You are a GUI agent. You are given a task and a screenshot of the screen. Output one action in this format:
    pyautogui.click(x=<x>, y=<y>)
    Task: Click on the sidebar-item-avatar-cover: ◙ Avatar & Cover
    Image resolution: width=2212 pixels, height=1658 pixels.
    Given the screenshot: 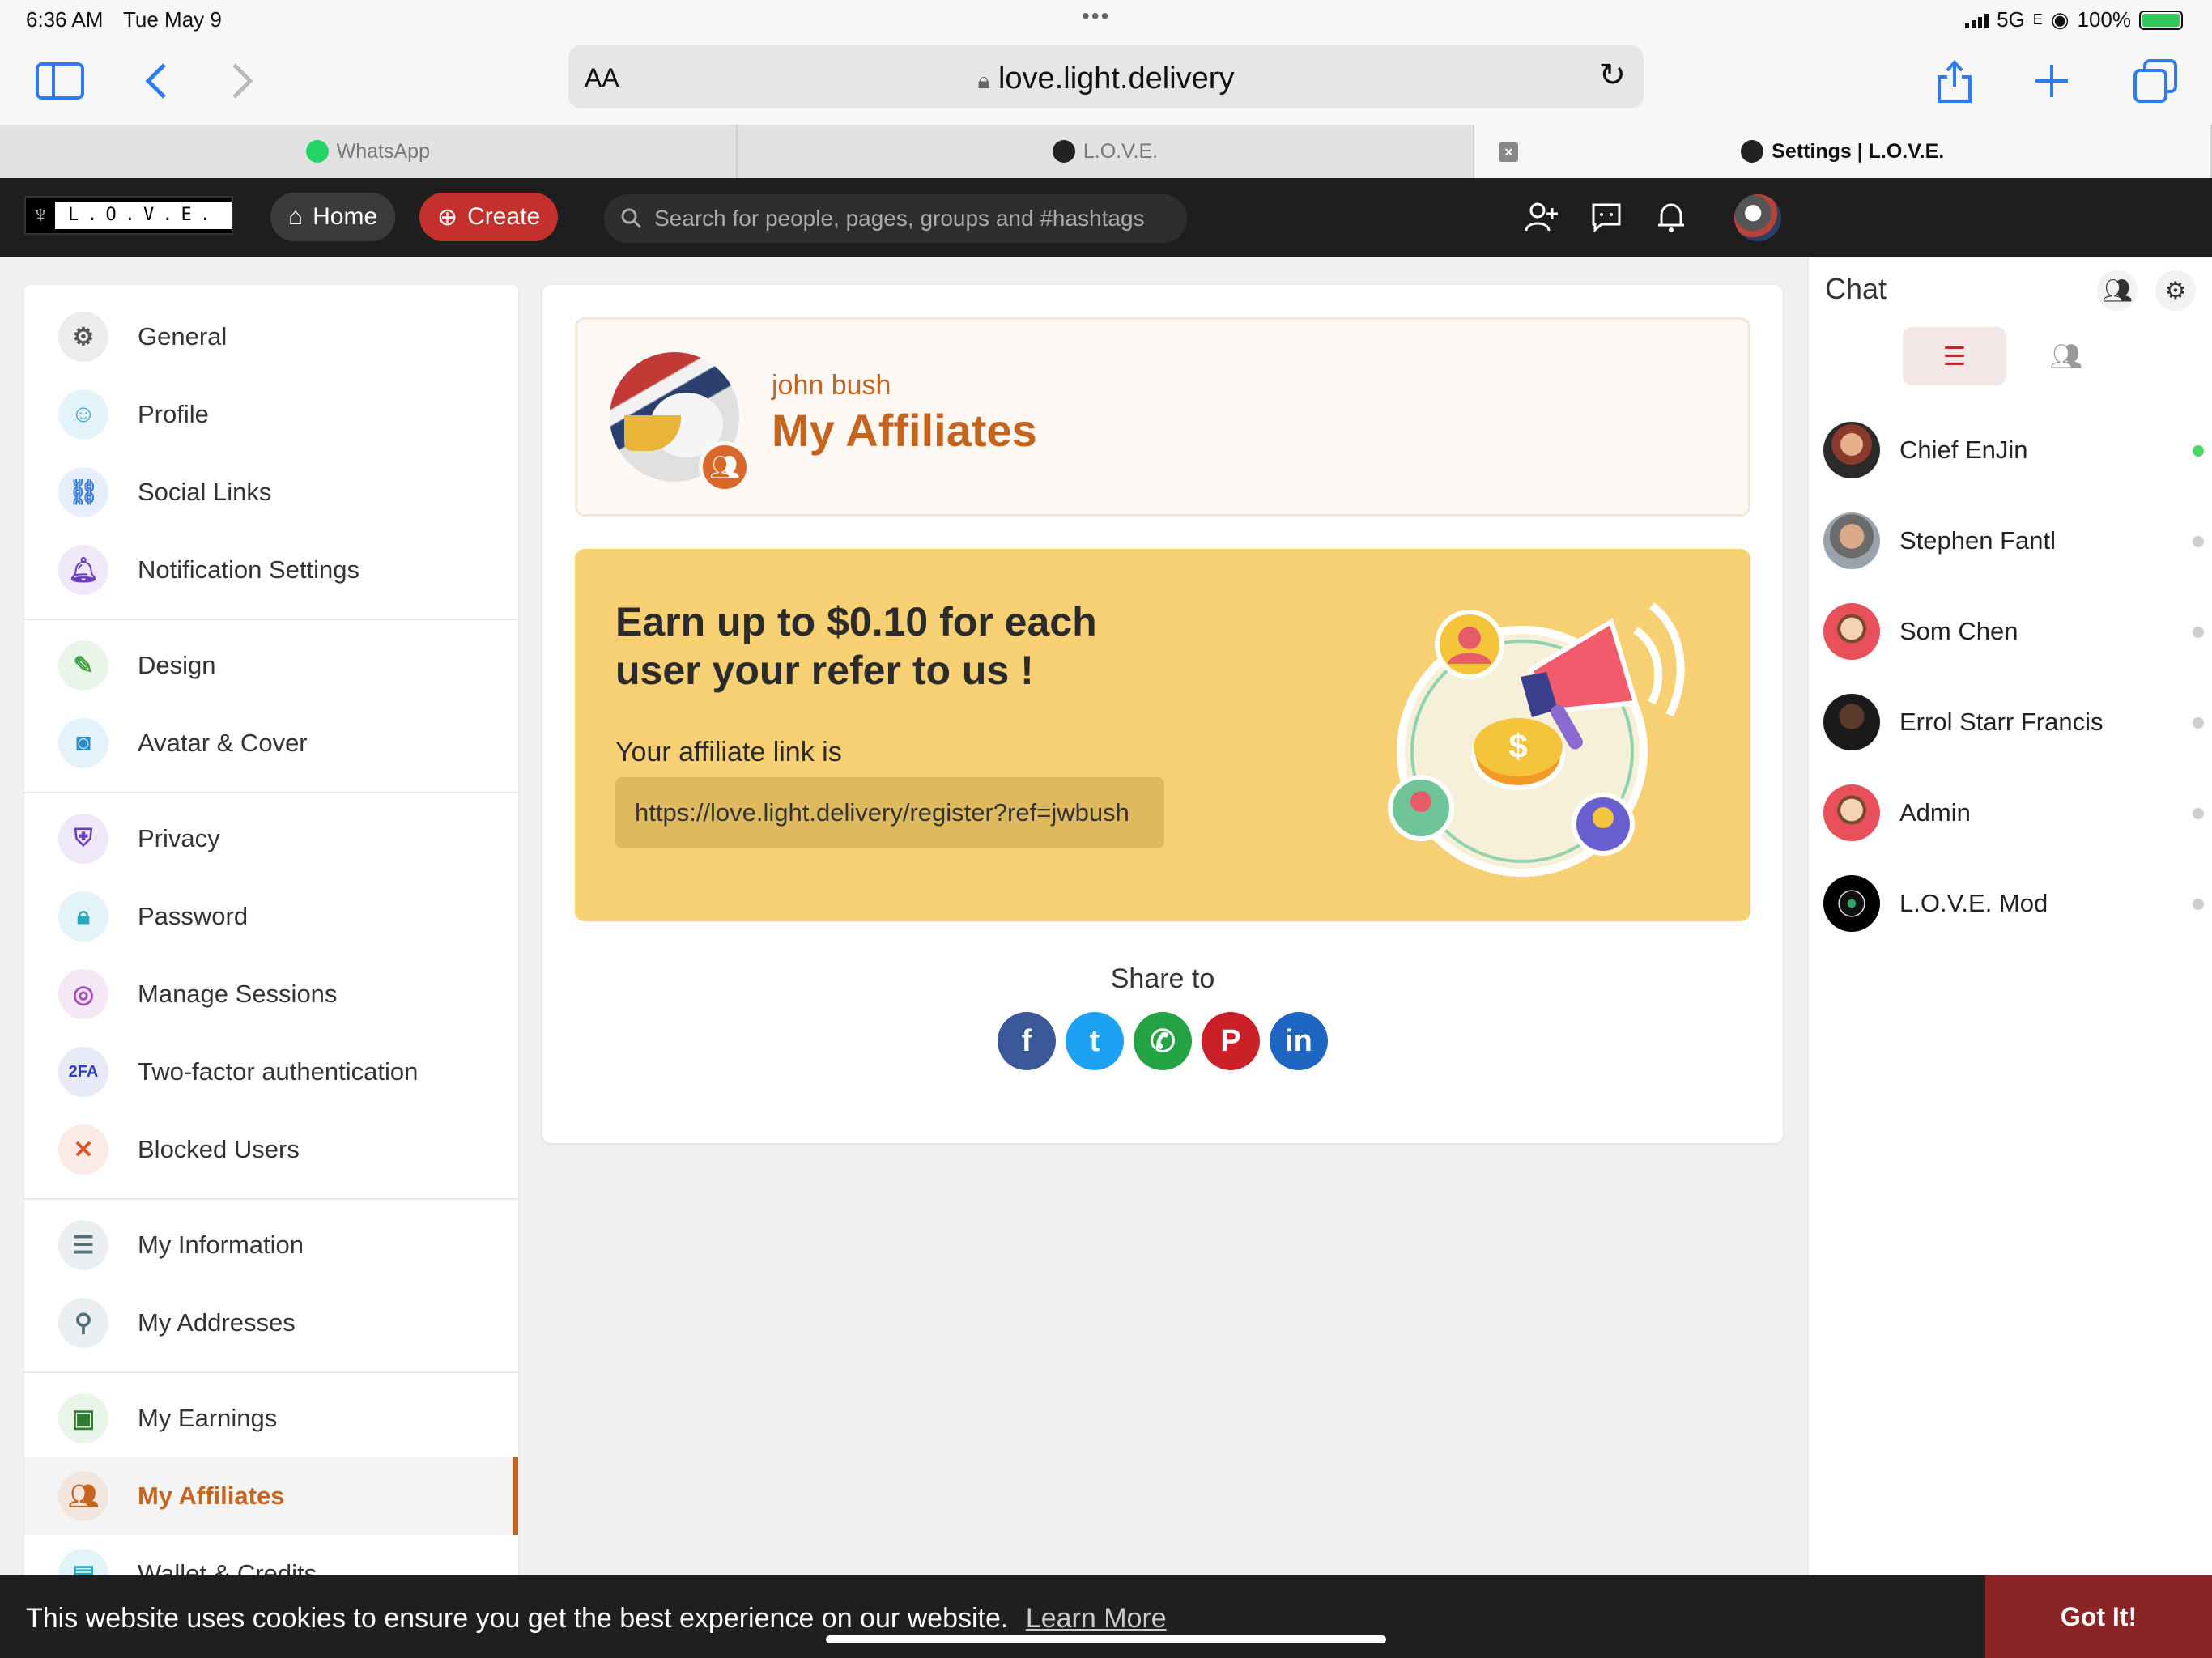 What is the action you would take?
    pyautogui.click(x=271, y=743)
    